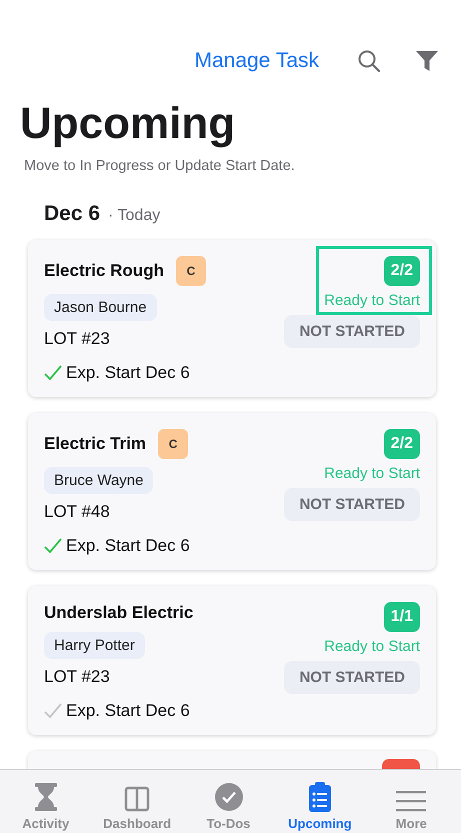 Image resolution: width=461 pixels, height=833 pixels. Describe the element at coordinates (119, 613) in the screenshot. I see `task-title: Underslab Electric` at that location.